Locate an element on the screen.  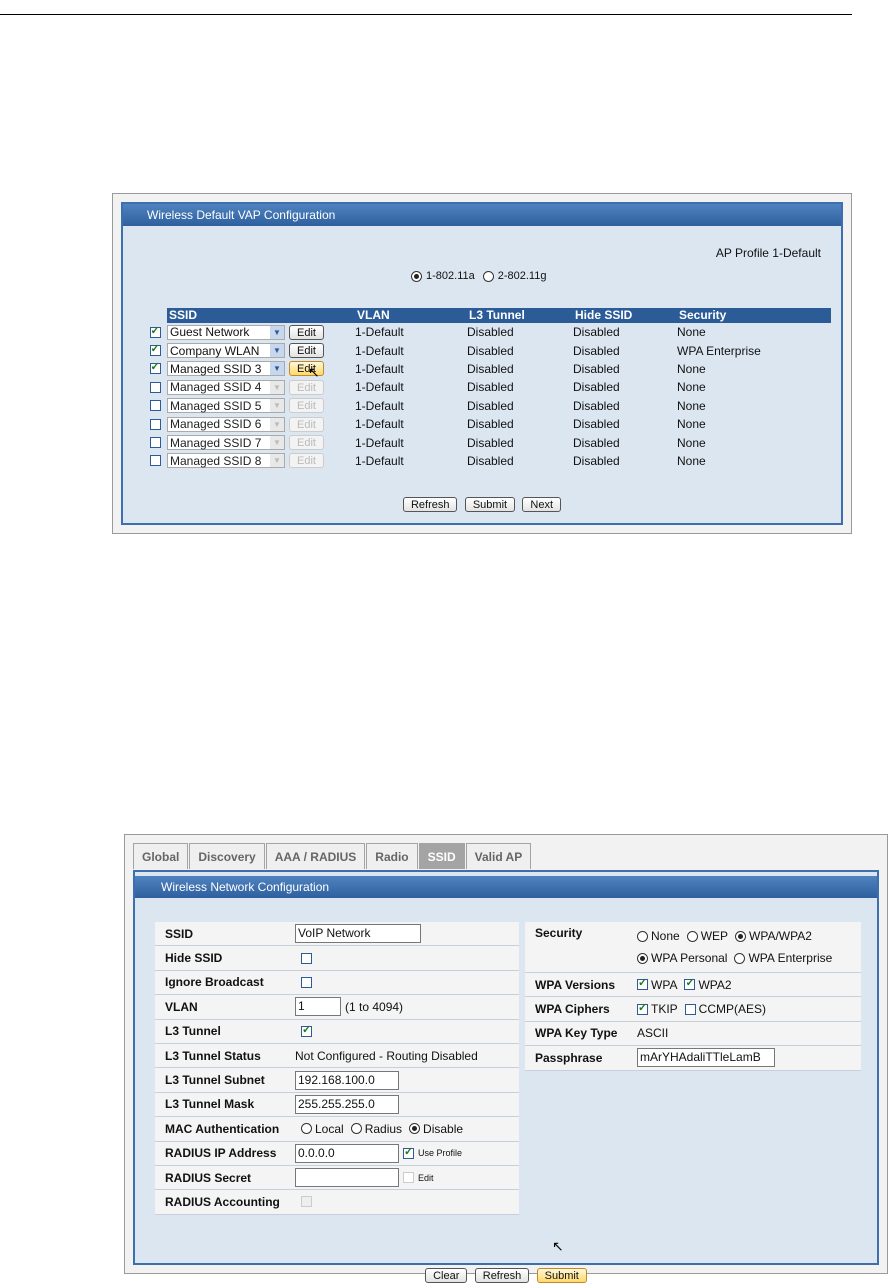
tab-radio: Radio is located at coordinates (392, 856).